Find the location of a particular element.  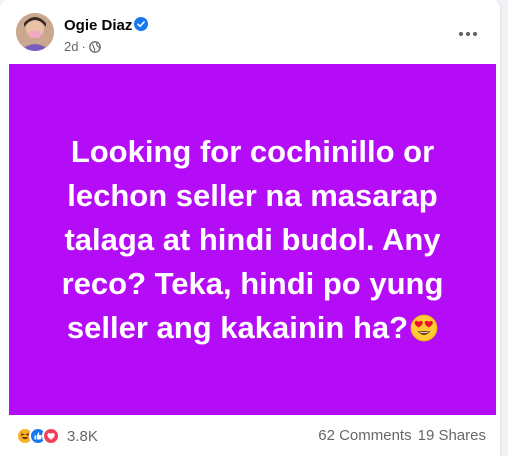

post-header: Ogie Diaz 2d · is located at coordinates (250, 32).